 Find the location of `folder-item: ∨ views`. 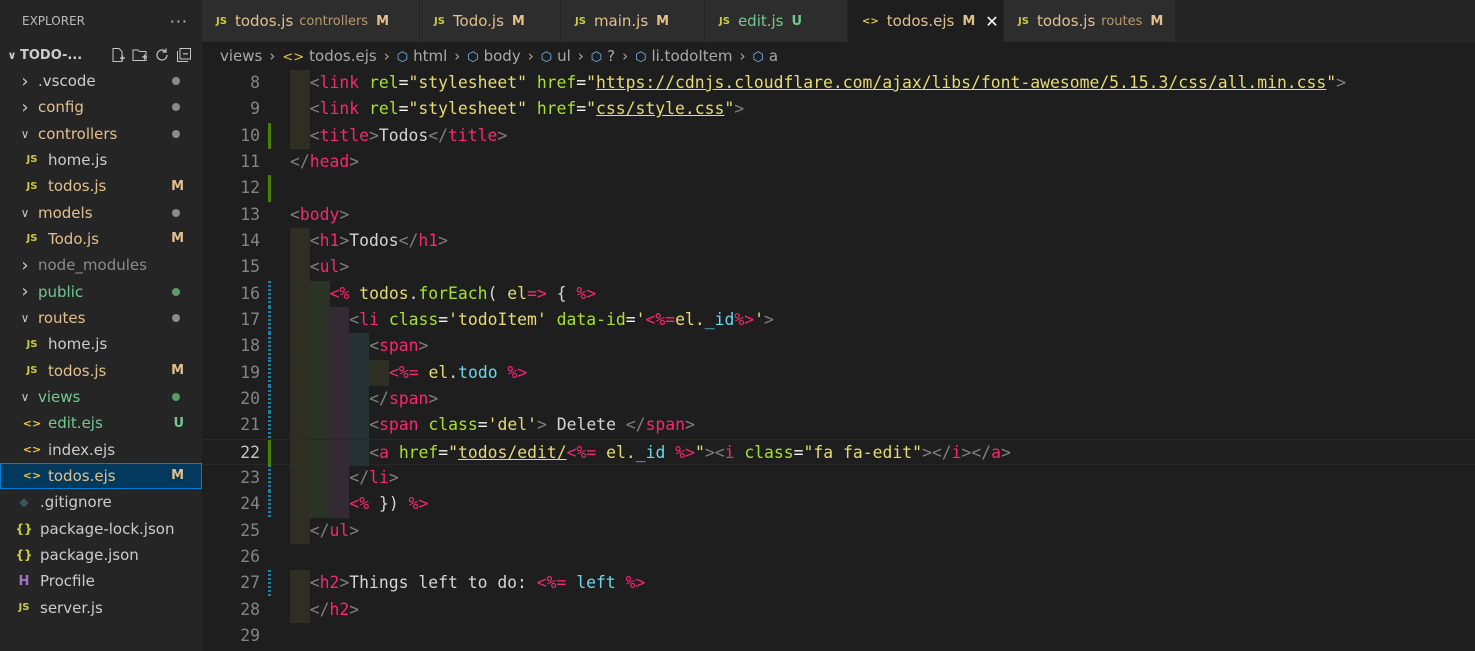

folder-item: ∨ views is located at coordinates (101, 397).